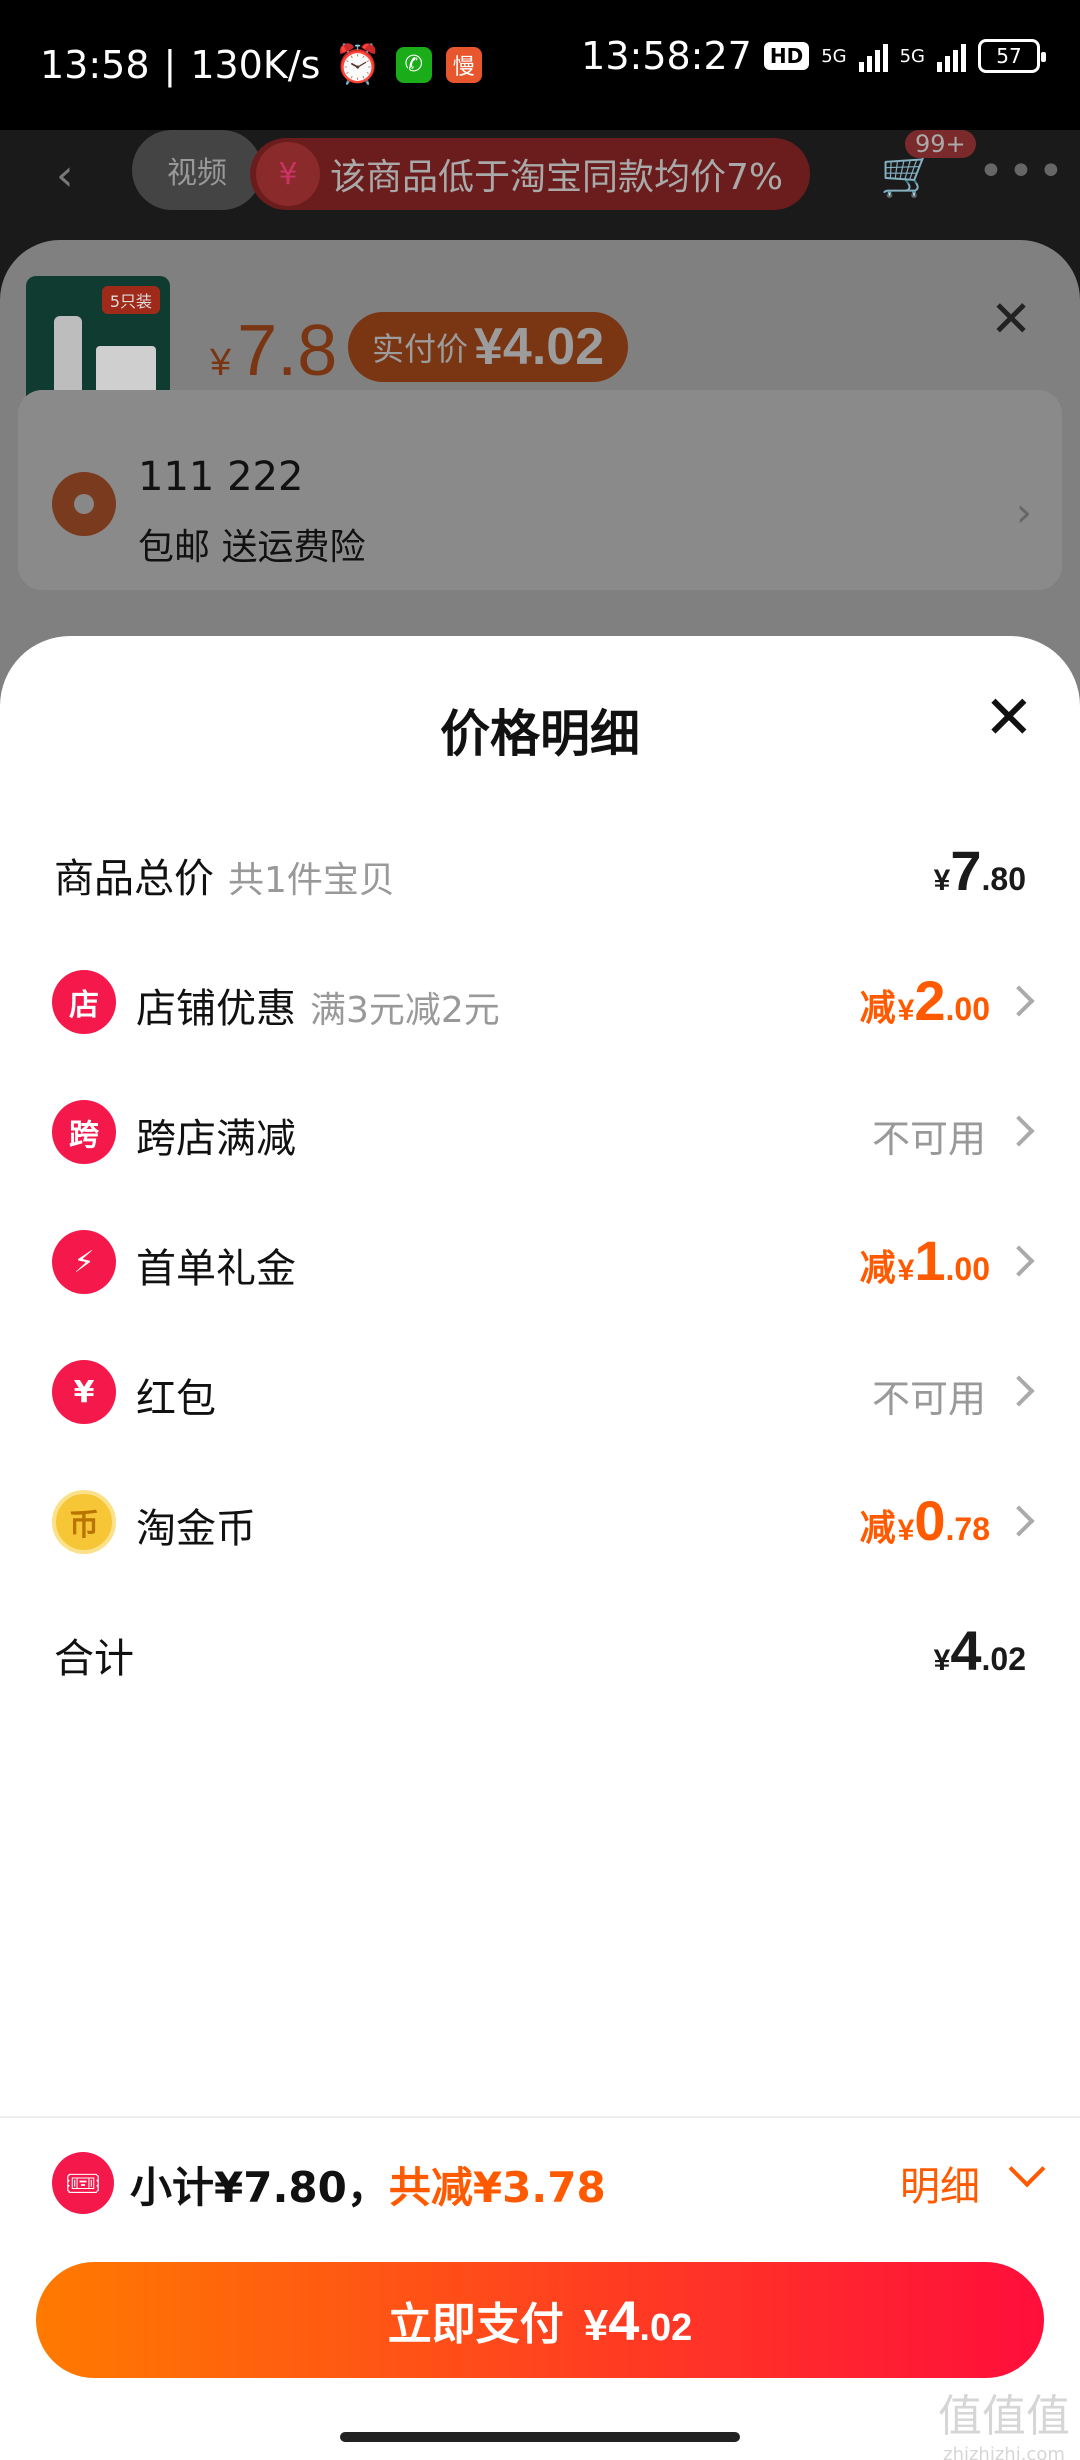 The image size is (1080, 2460). I want to click on row-first-order-gift: ⚡ 首单礼金 减 ¥1.00, so click(540, 1260).